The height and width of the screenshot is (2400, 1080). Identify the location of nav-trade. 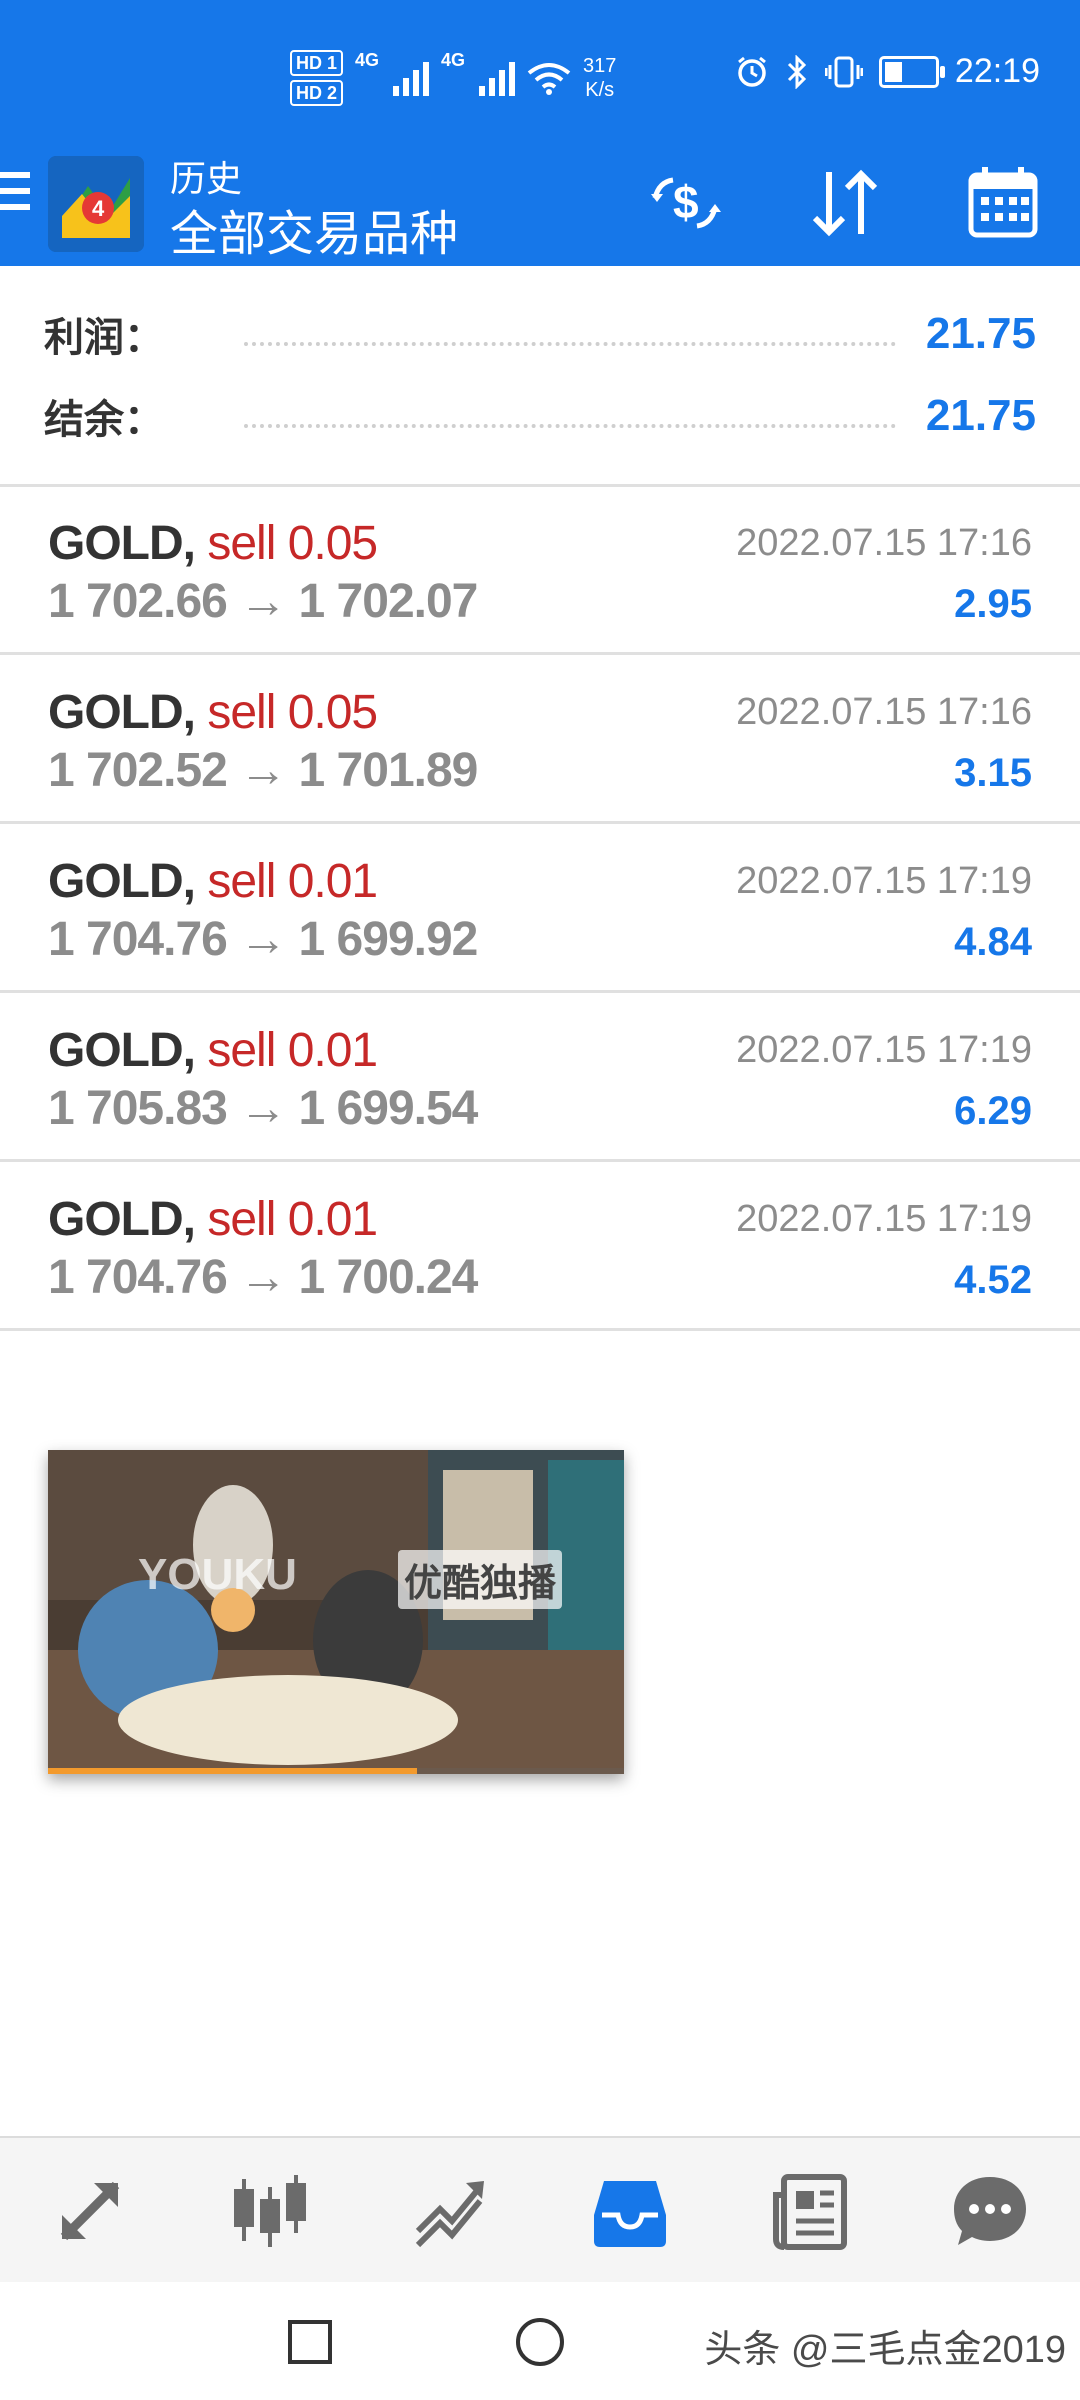
(450, 2211).